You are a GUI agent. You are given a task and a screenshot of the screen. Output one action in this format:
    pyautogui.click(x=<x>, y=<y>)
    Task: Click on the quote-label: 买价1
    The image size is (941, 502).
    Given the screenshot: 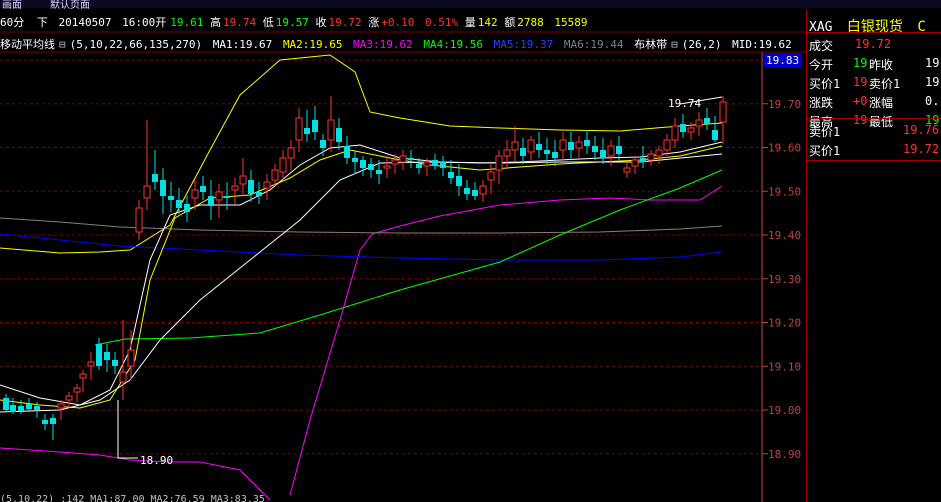 What is the action you would take?
    pyautogui.click(x=825, y=84)
    